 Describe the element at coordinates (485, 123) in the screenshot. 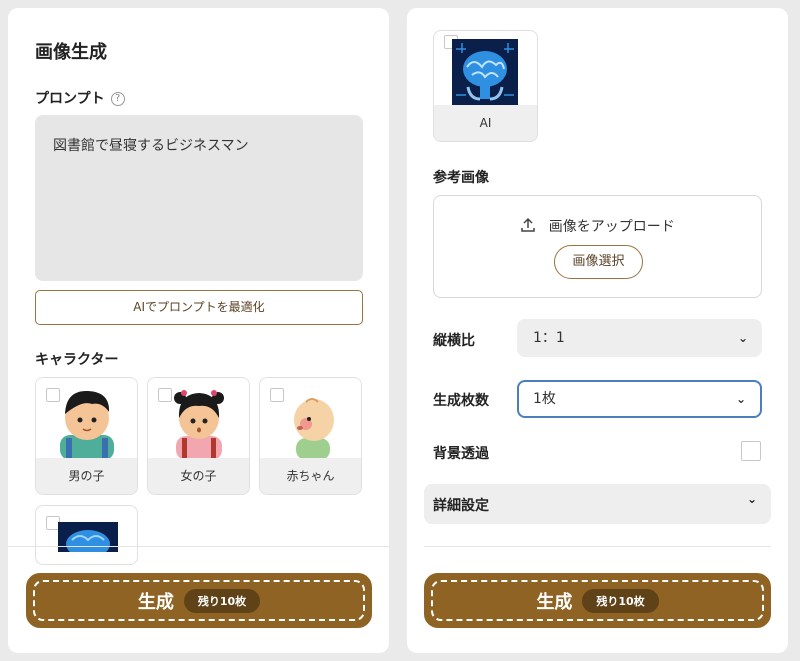

I see `ai-card-label: AI` at that location.